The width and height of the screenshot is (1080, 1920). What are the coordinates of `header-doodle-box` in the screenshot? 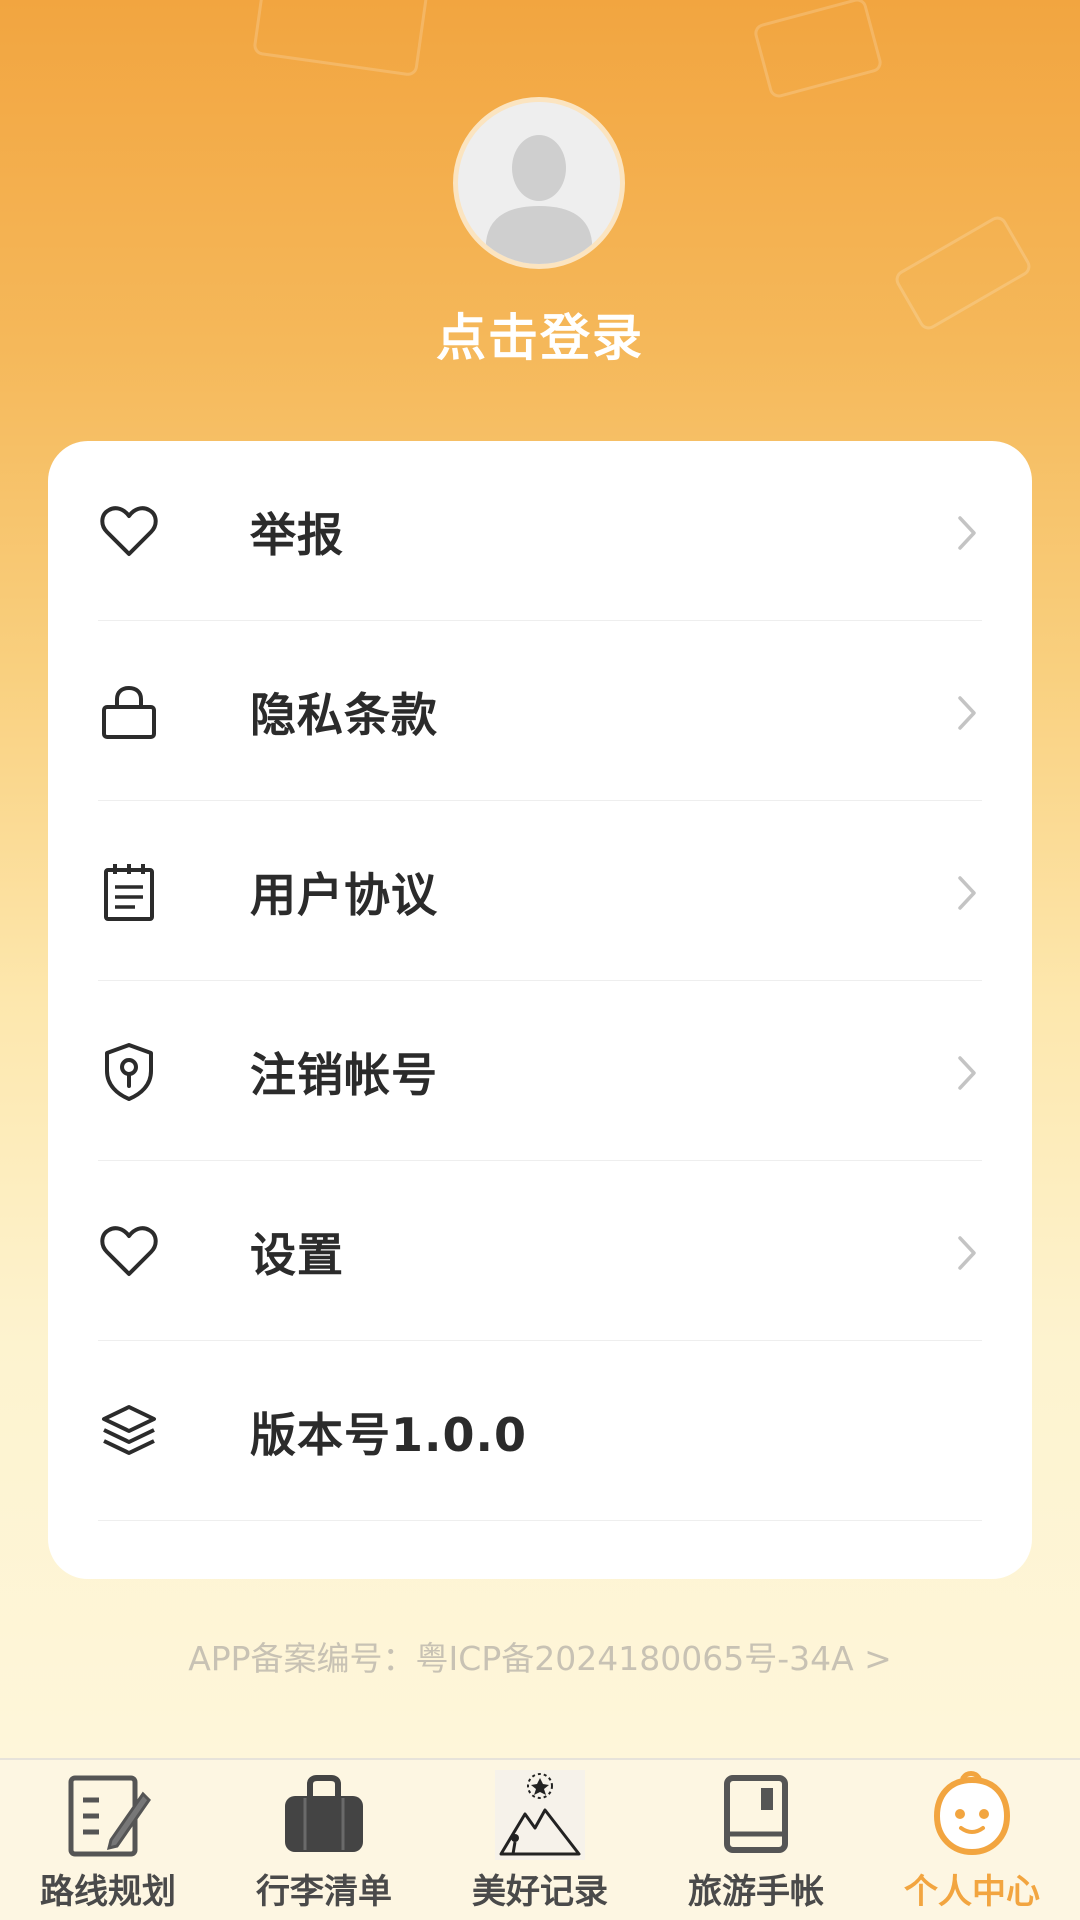 It's located at (341, 39).